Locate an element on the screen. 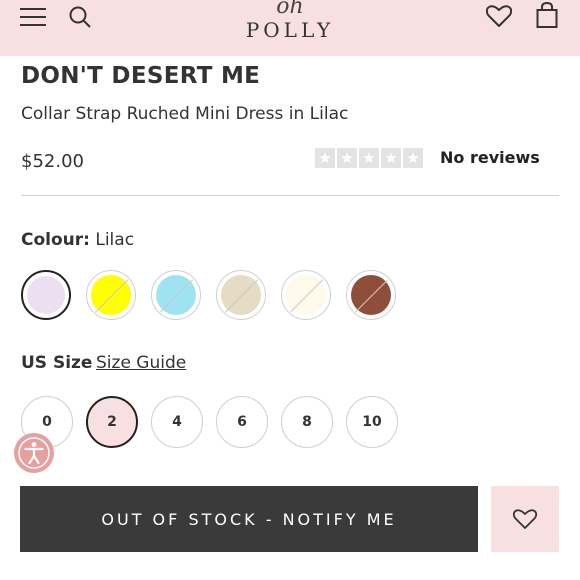 The height and width of the screenshot is (580, 580). rating-stars: ★ ★ ★ ★ ★ is located at coordinates (369, 158).